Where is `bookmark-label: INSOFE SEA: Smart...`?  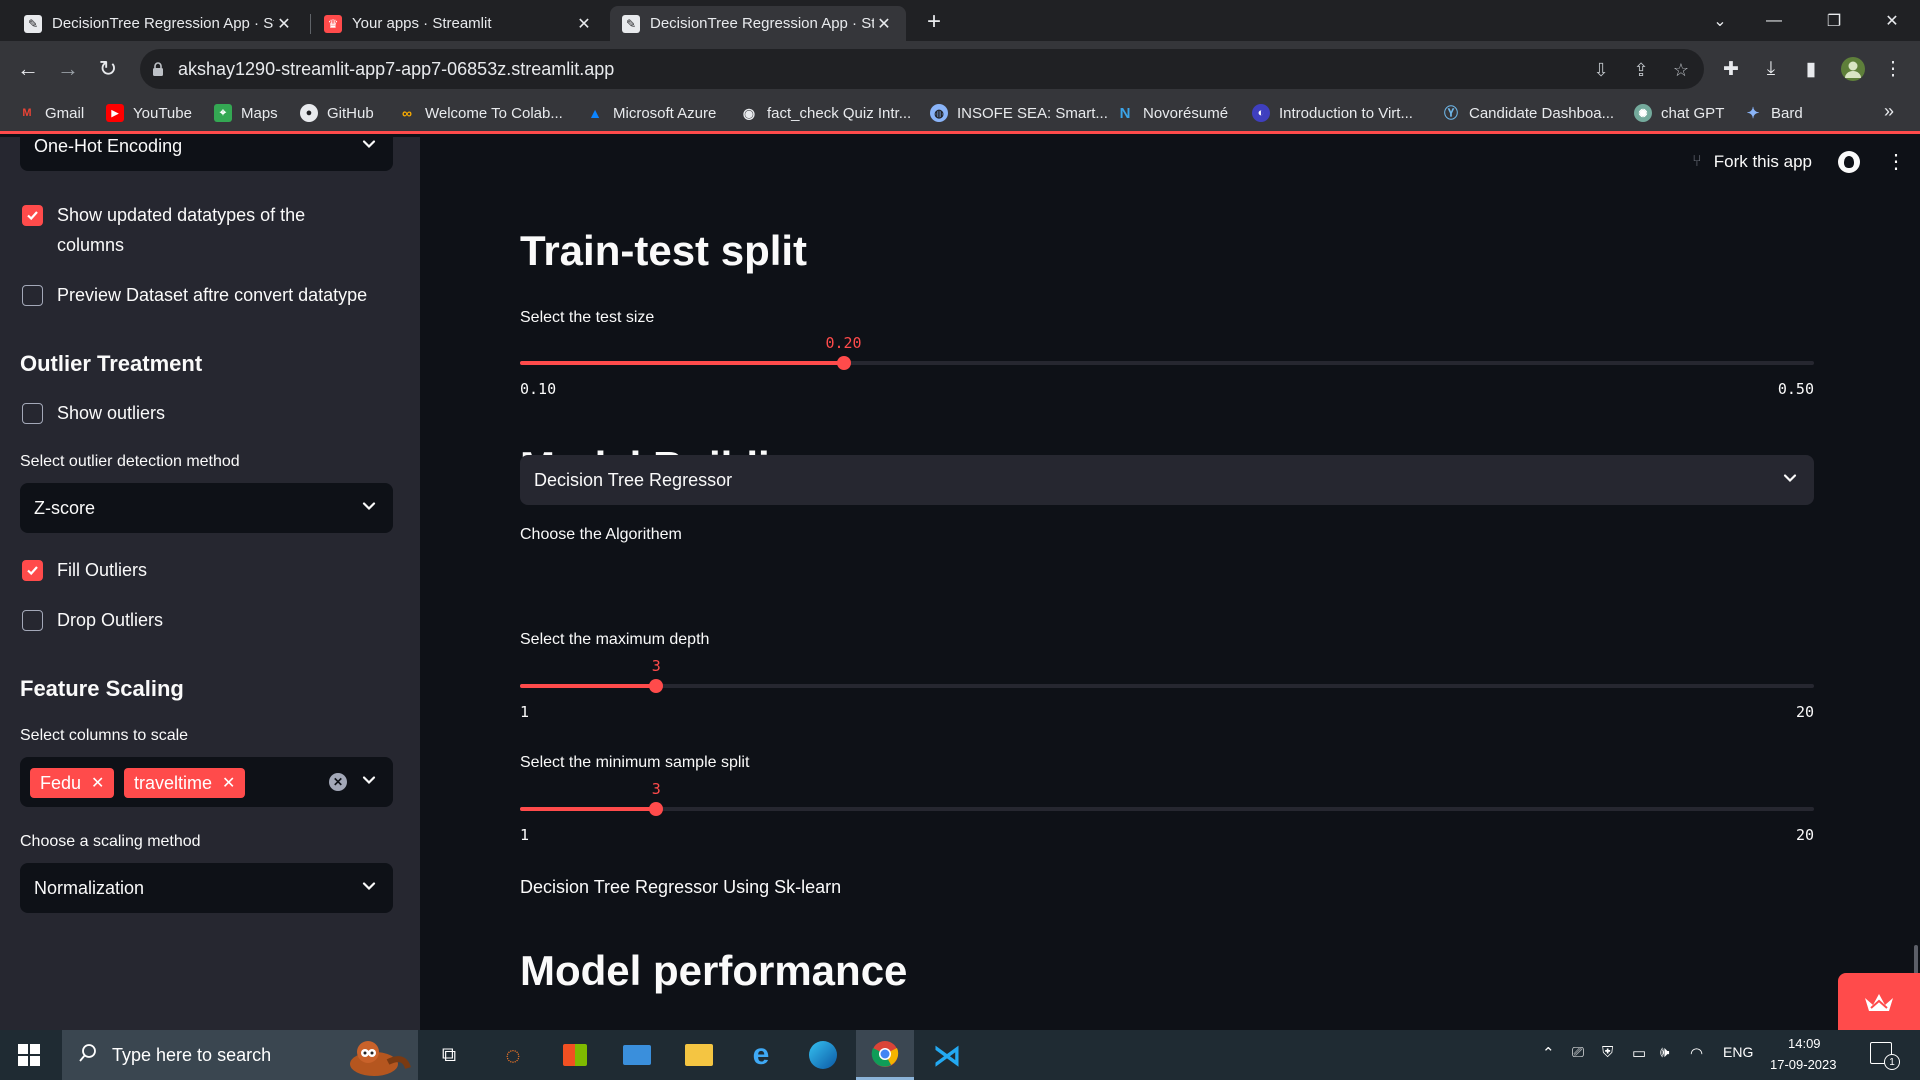
bookmark-label: INSOFE SEA: Smart... is located at coordinates (1032, 113).